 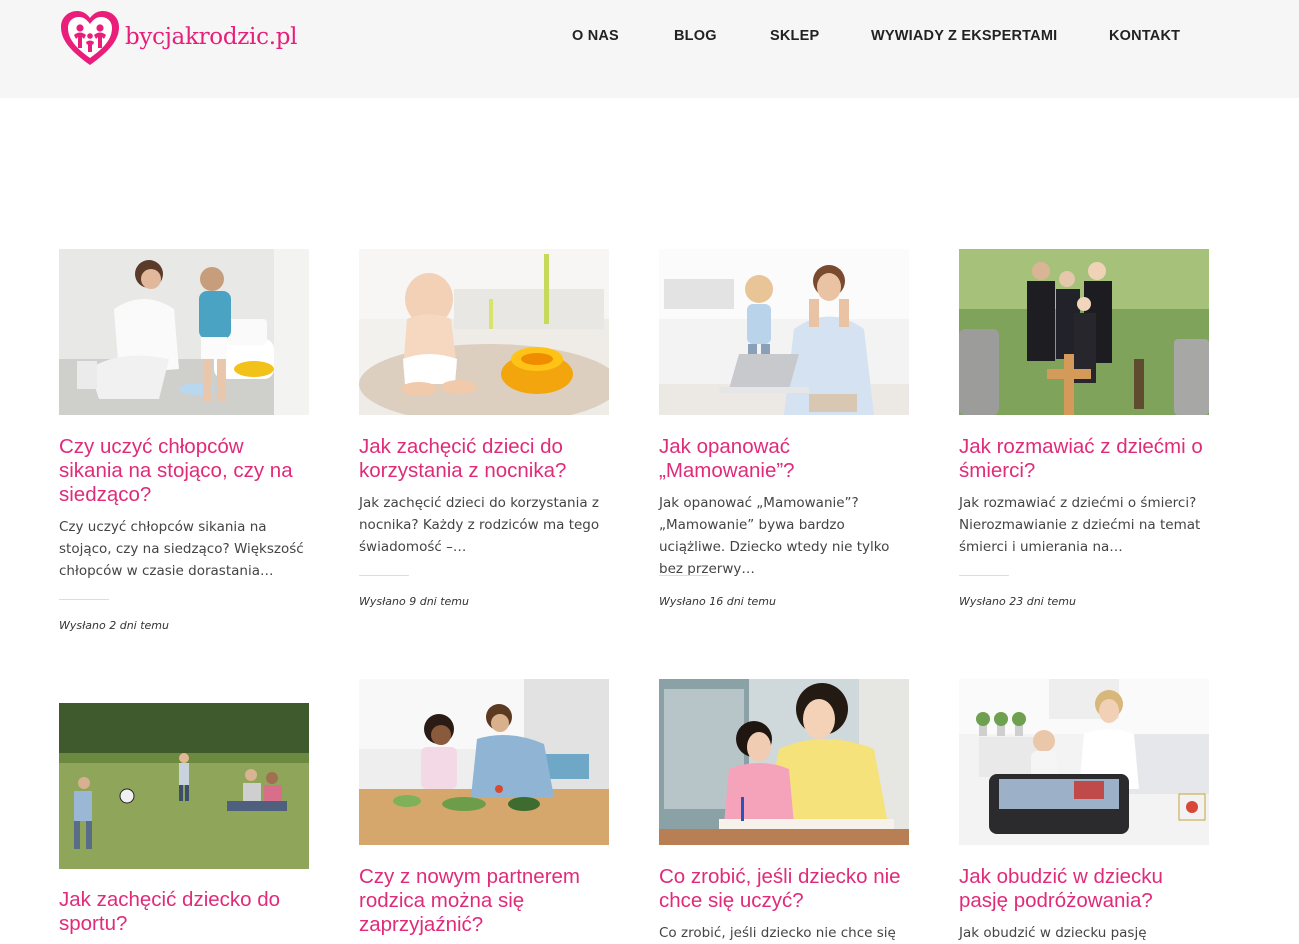 What do you see at coordinates (184, 912) in the screenshot?
I see `post-title: Jak zachęcić dziecko do sportu?` at bounding box center [184, 912].